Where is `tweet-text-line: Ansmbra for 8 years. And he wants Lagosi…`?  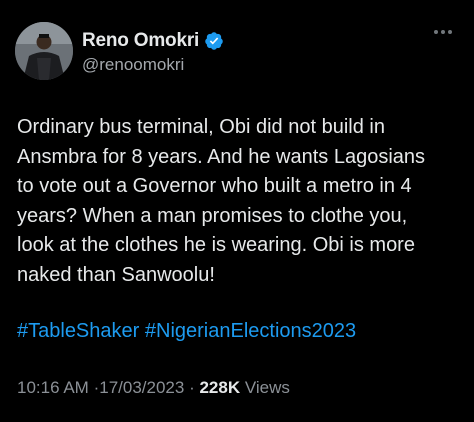 tweet-text-line: Ansmbra for 8 years. And he wants Lagosi… is located at coordinates (221, 156).